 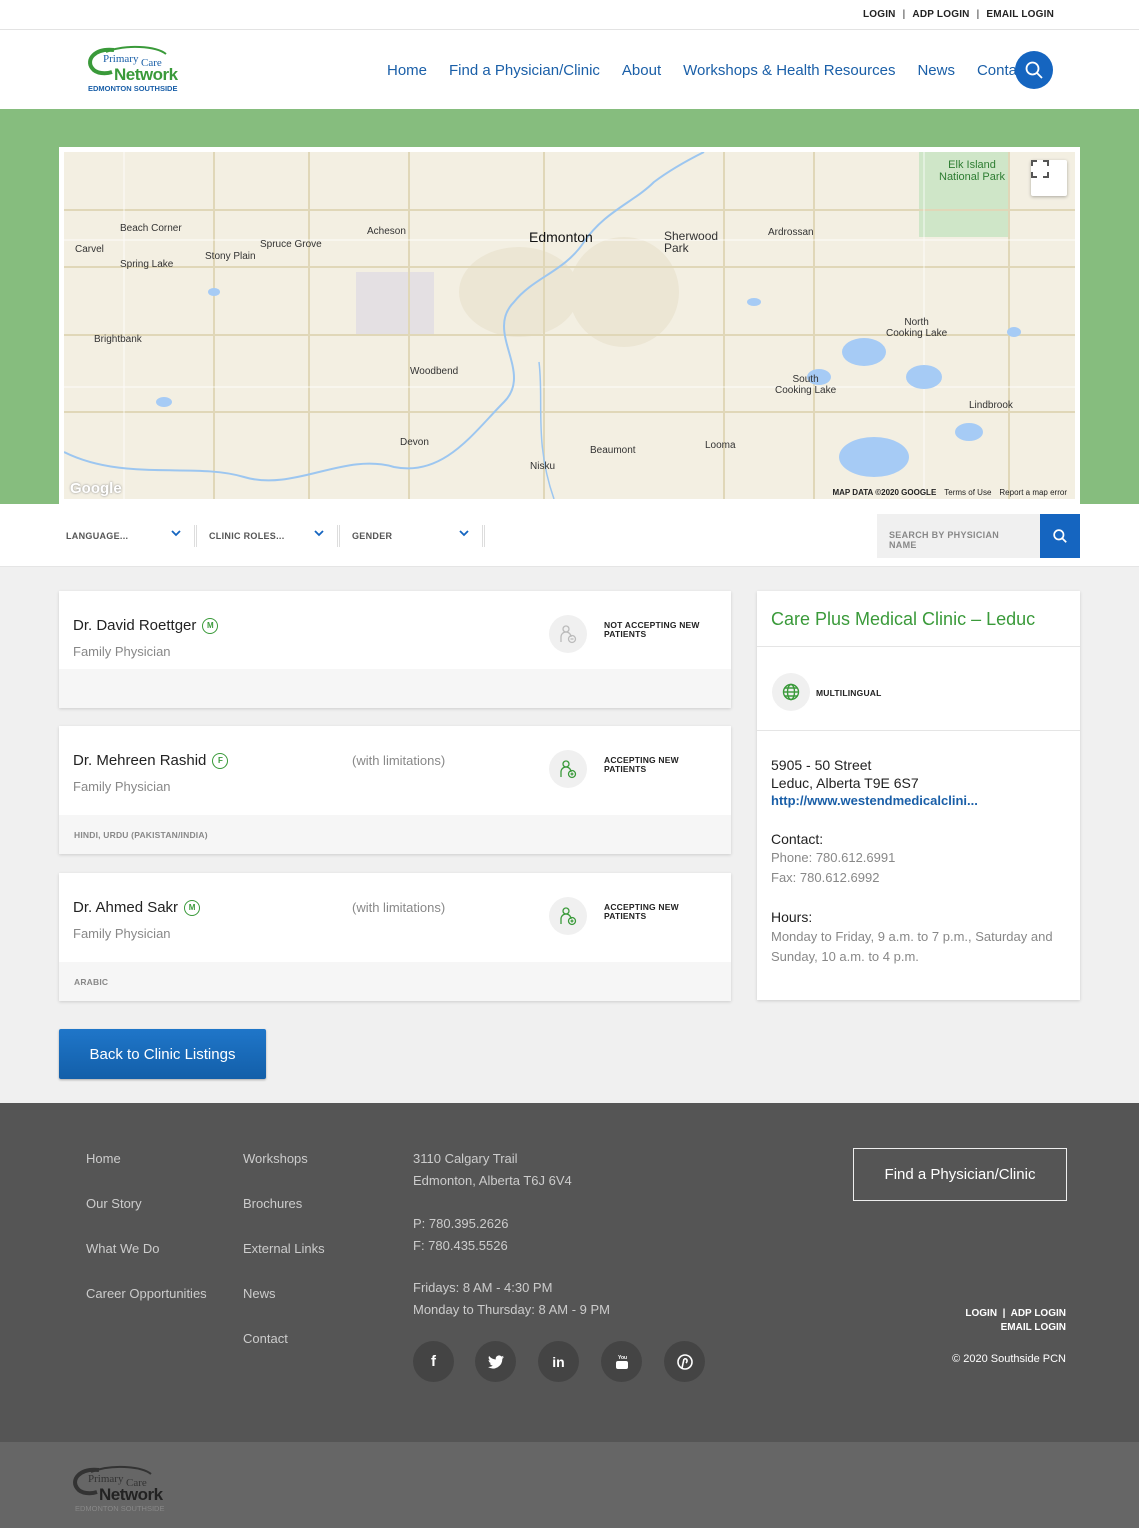 I want to click on footer-link-external-links: External Links, so click(x=284, y=1248).